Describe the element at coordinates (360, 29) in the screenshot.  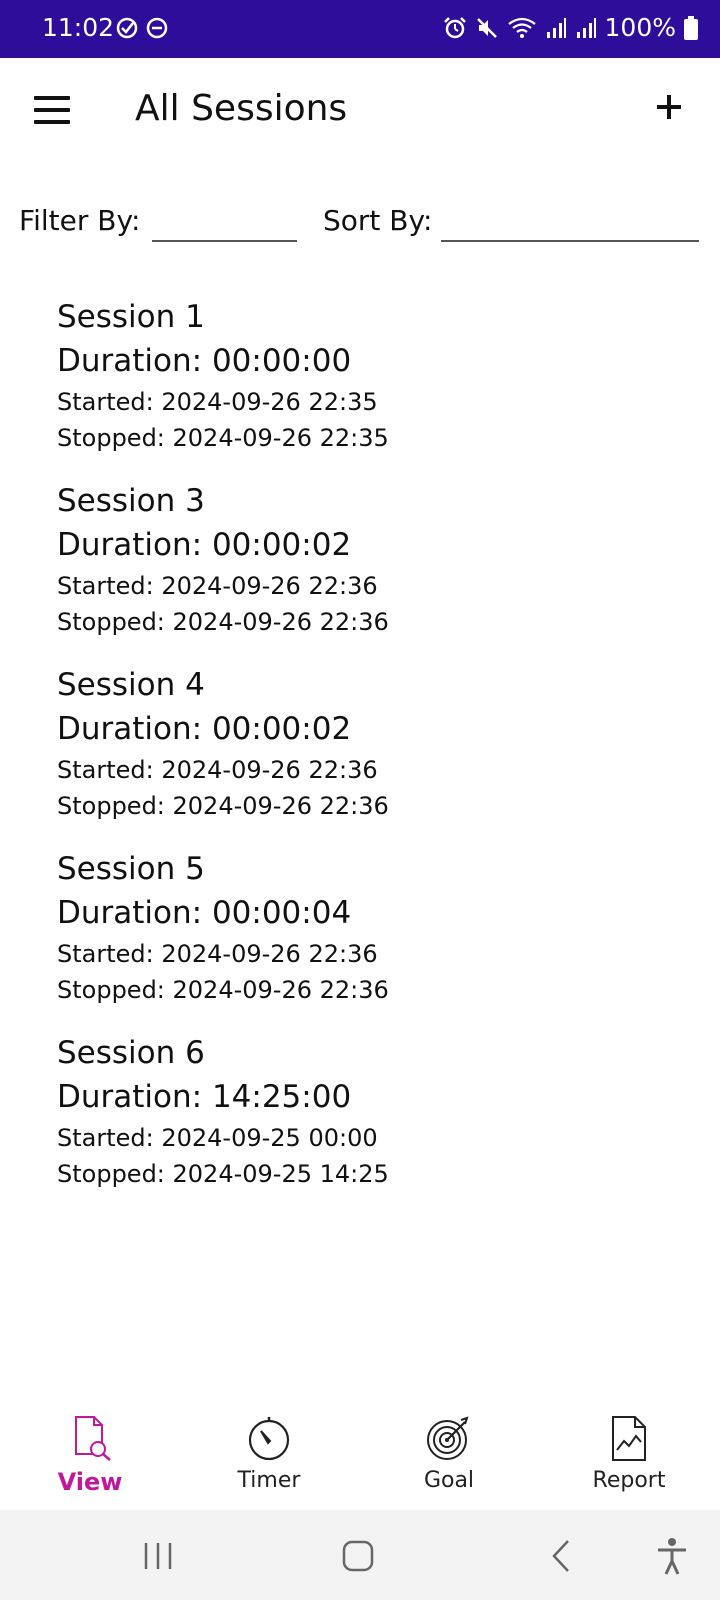
I see `status-bar: 11:02 100%` at that location.